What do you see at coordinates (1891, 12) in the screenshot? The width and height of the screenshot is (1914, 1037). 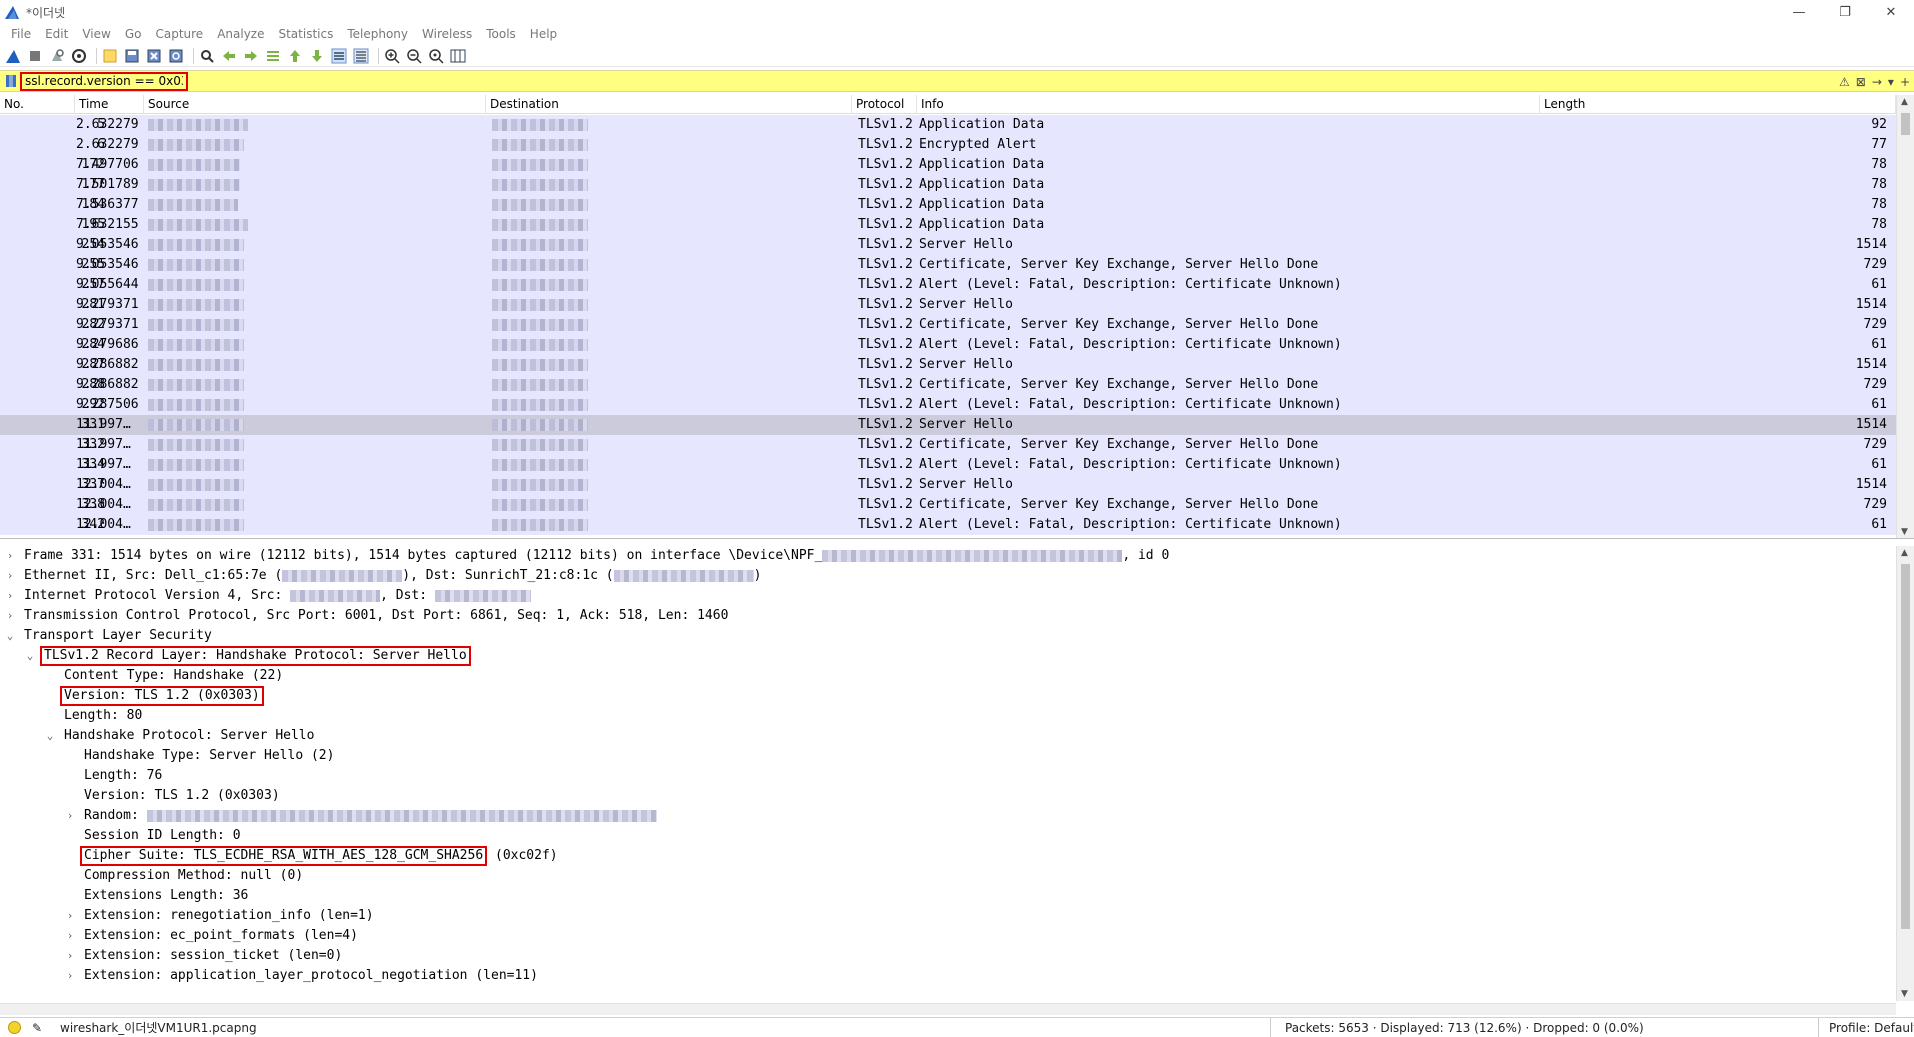 I see `close-button: ✕` at bounding box center [1891, 12].